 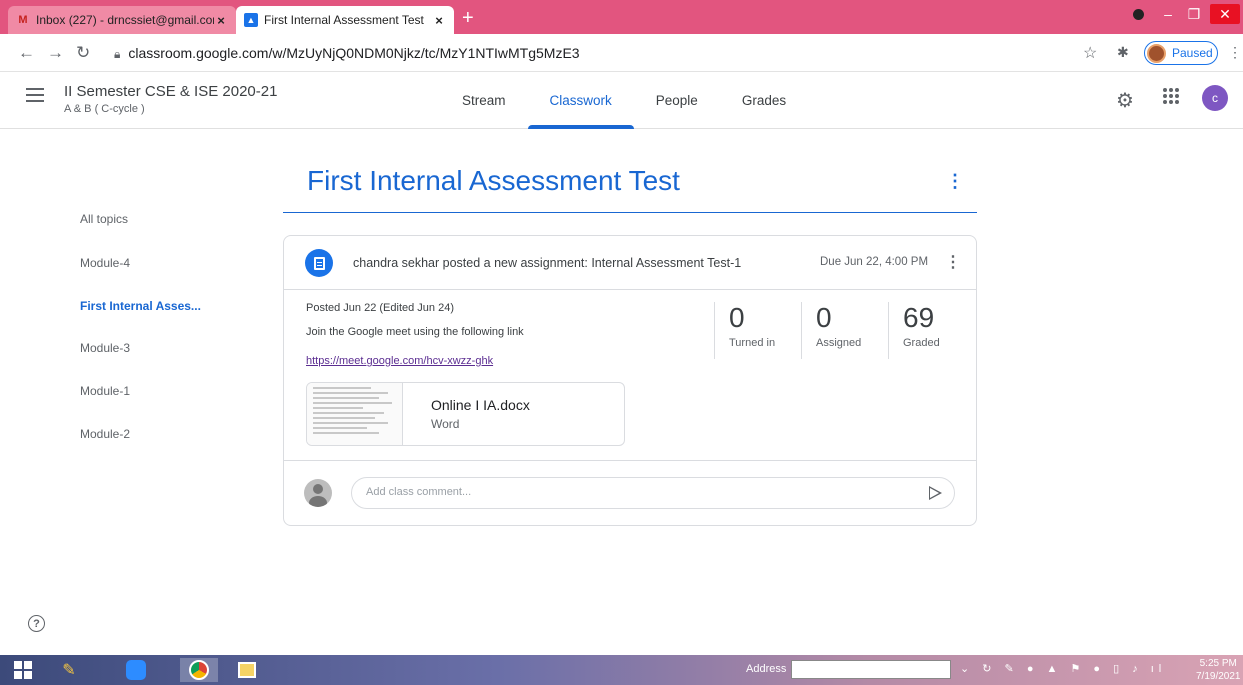 What do you see at coordinates (630, 212) in the screenshot?
I see `title-divider` at bounding box center [630, 212].